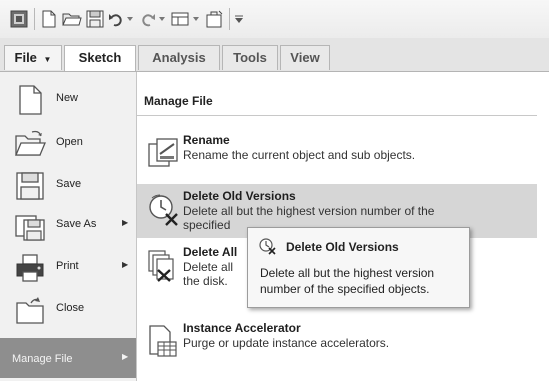 This screenshot has width=549, height=381. I want to click on save-as-icon, so click(30, 228).